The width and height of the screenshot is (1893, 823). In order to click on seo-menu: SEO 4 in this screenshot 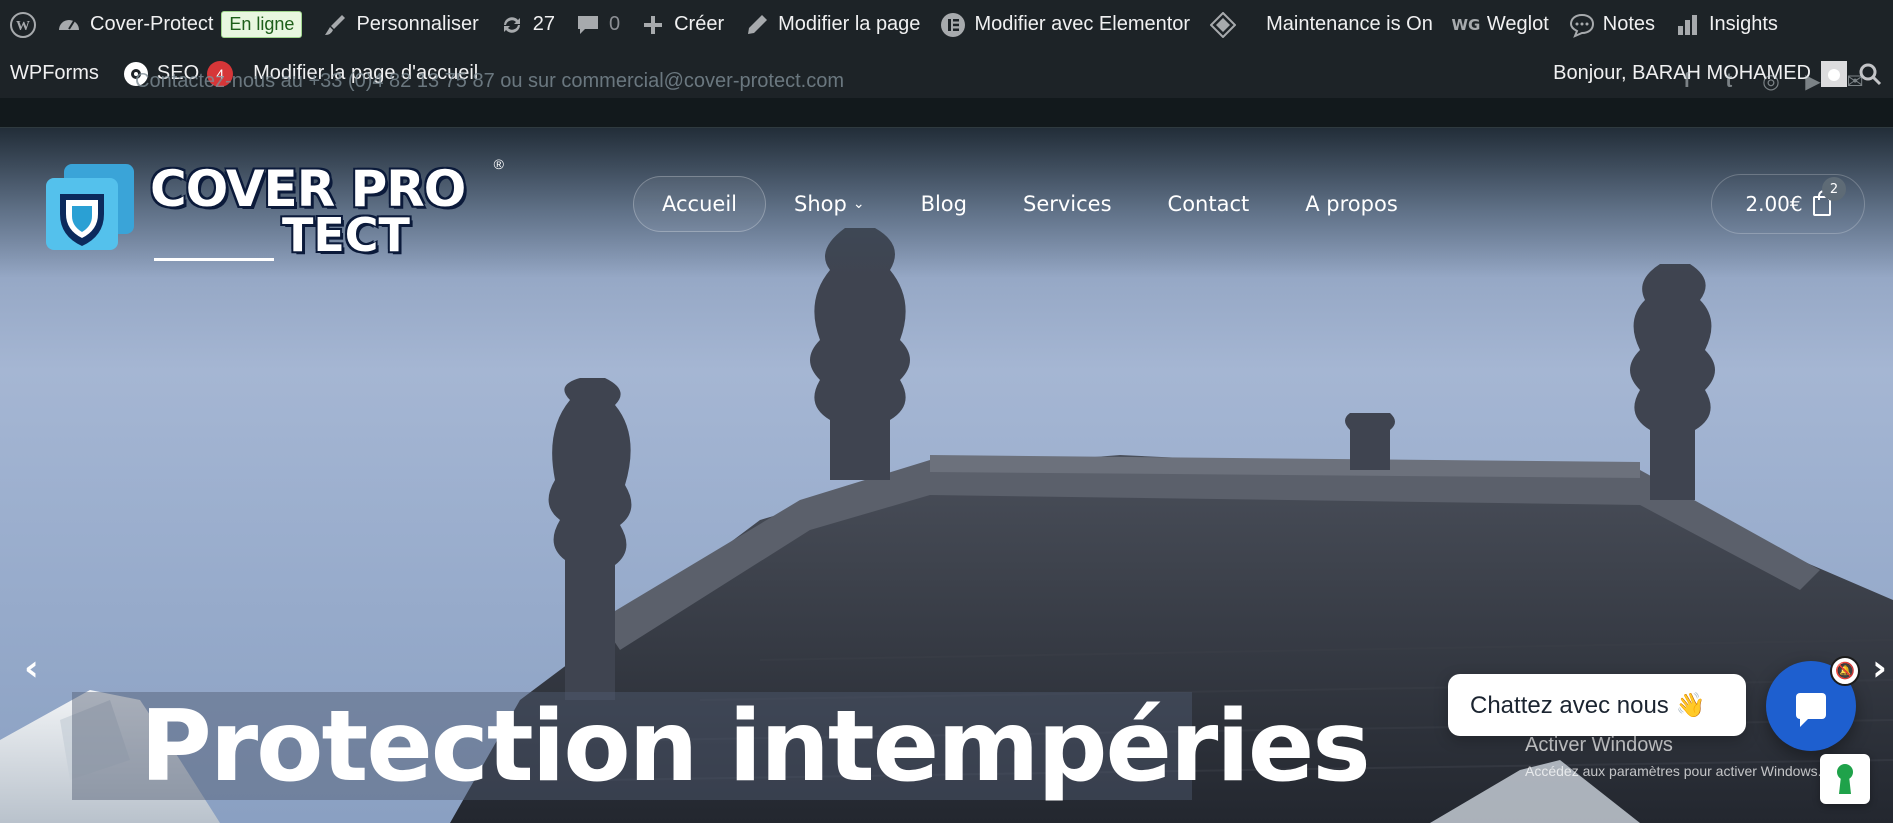, I will do `click(178, 73)`.